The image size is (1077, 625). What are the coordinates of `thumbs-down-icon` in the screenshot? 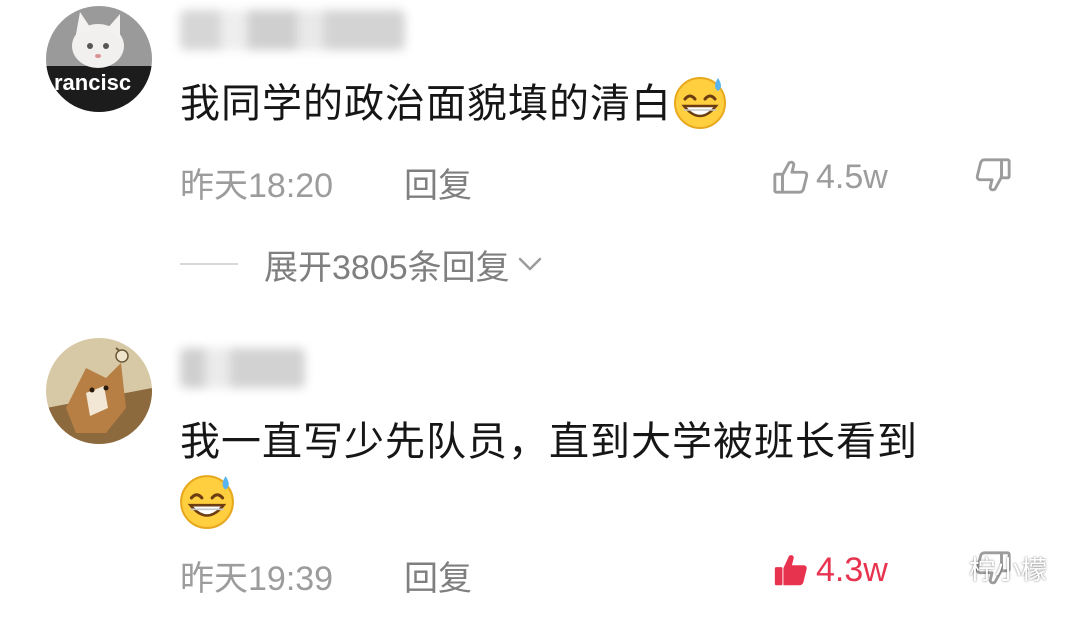 It's located at (993, 175).